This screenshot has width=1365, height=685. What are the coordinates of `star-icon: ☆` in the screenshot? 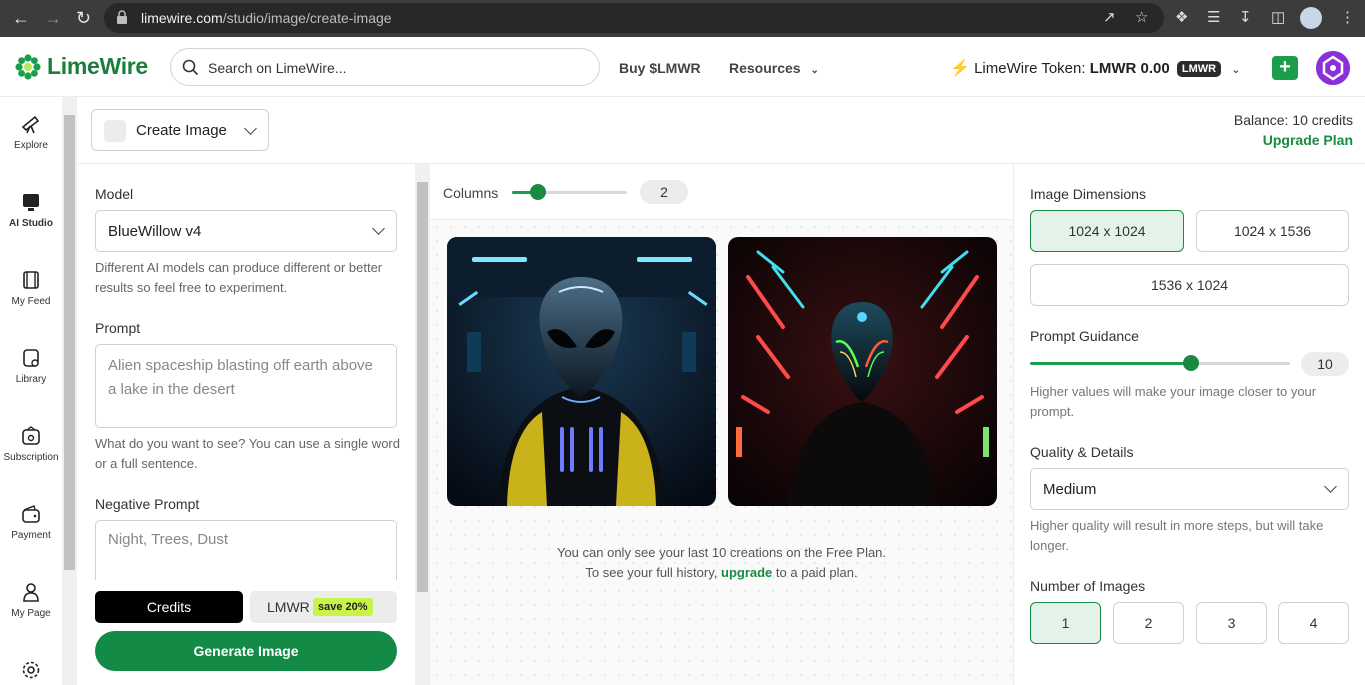 It's located at (1141, 18).